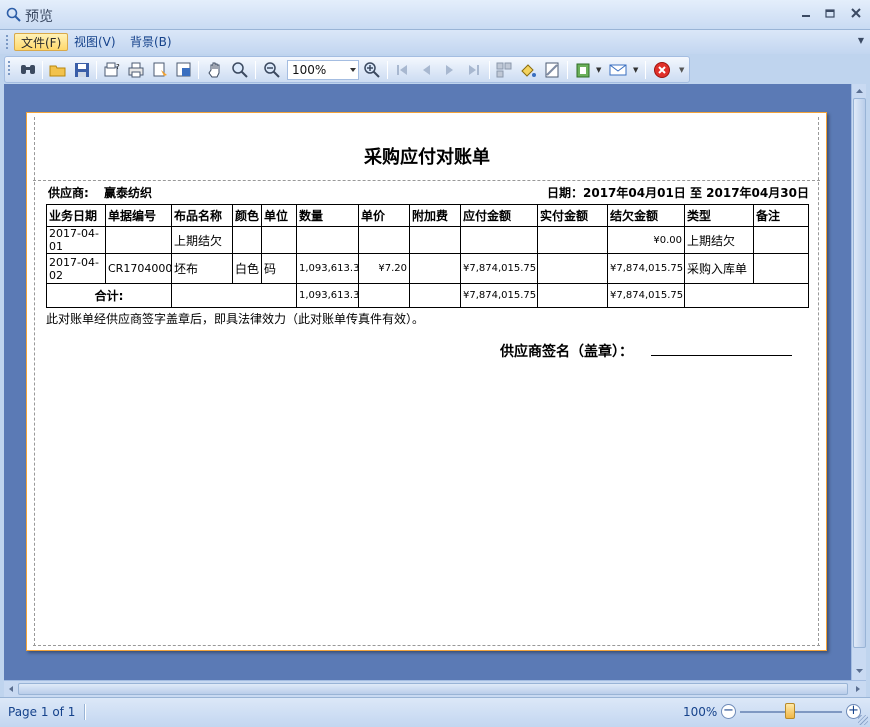 Image resolution: width=870 pixels, height=727 pixels. What do you see at coordinates (435, 42) in the screenshot?
I see `menu-bar: 文件(F) 视图(V) 背景(B) ▼` at bounding box center [435, 42].